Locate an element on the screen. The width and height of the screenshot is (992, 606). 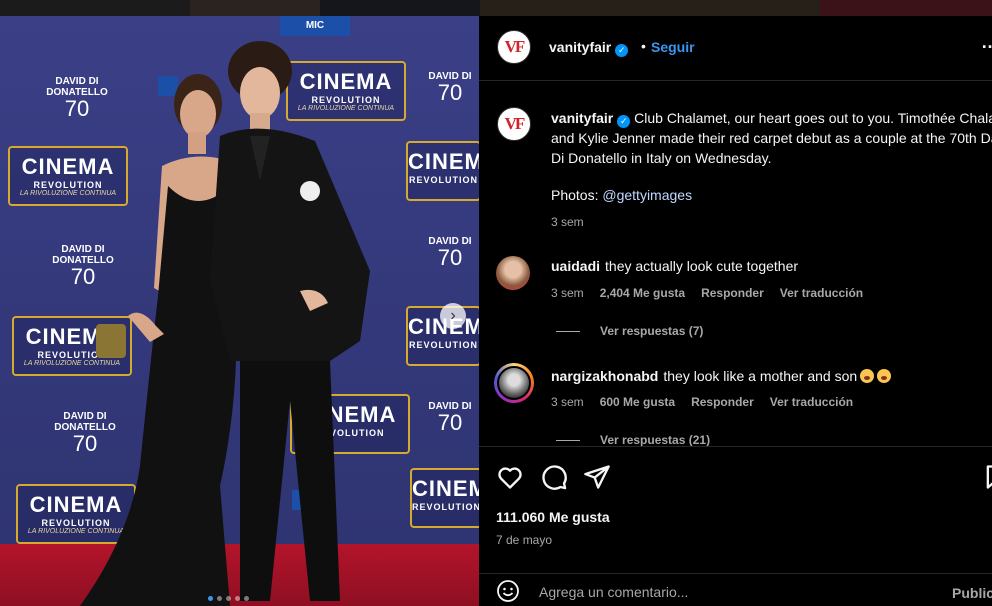
caption-username: vanityfair ✓ is located at coordinates (591, 119).